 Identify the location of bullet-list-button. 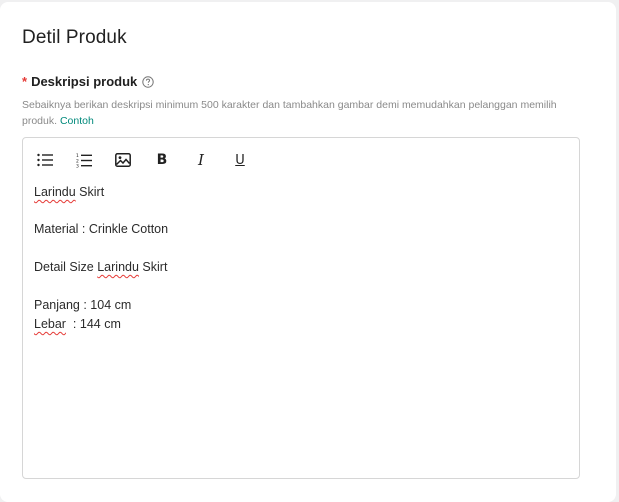
(45, 160).